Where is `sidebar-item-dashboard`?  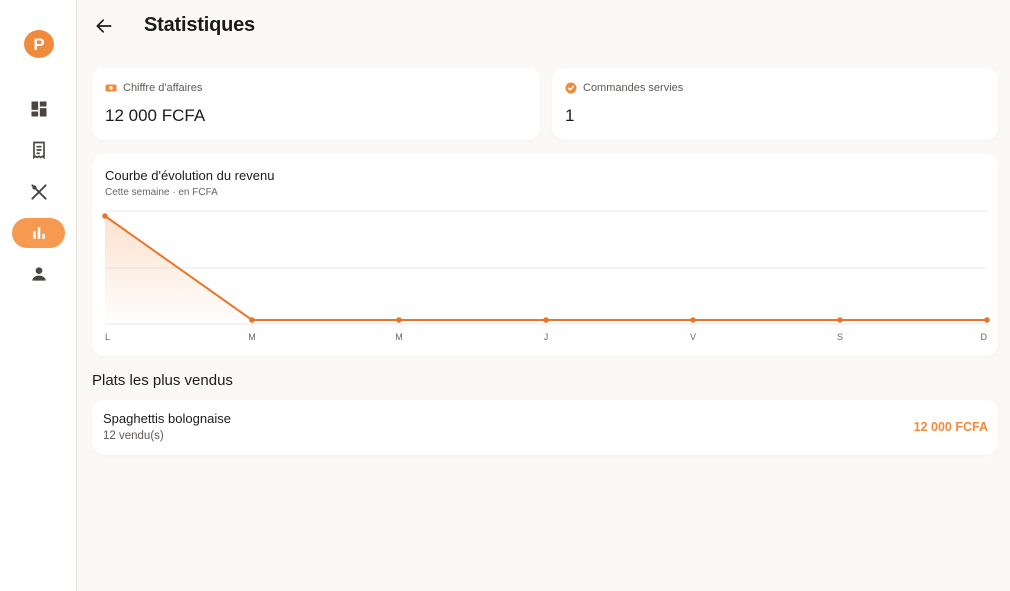
sidebar-item-dashboard is located at coordinates (38, 109).